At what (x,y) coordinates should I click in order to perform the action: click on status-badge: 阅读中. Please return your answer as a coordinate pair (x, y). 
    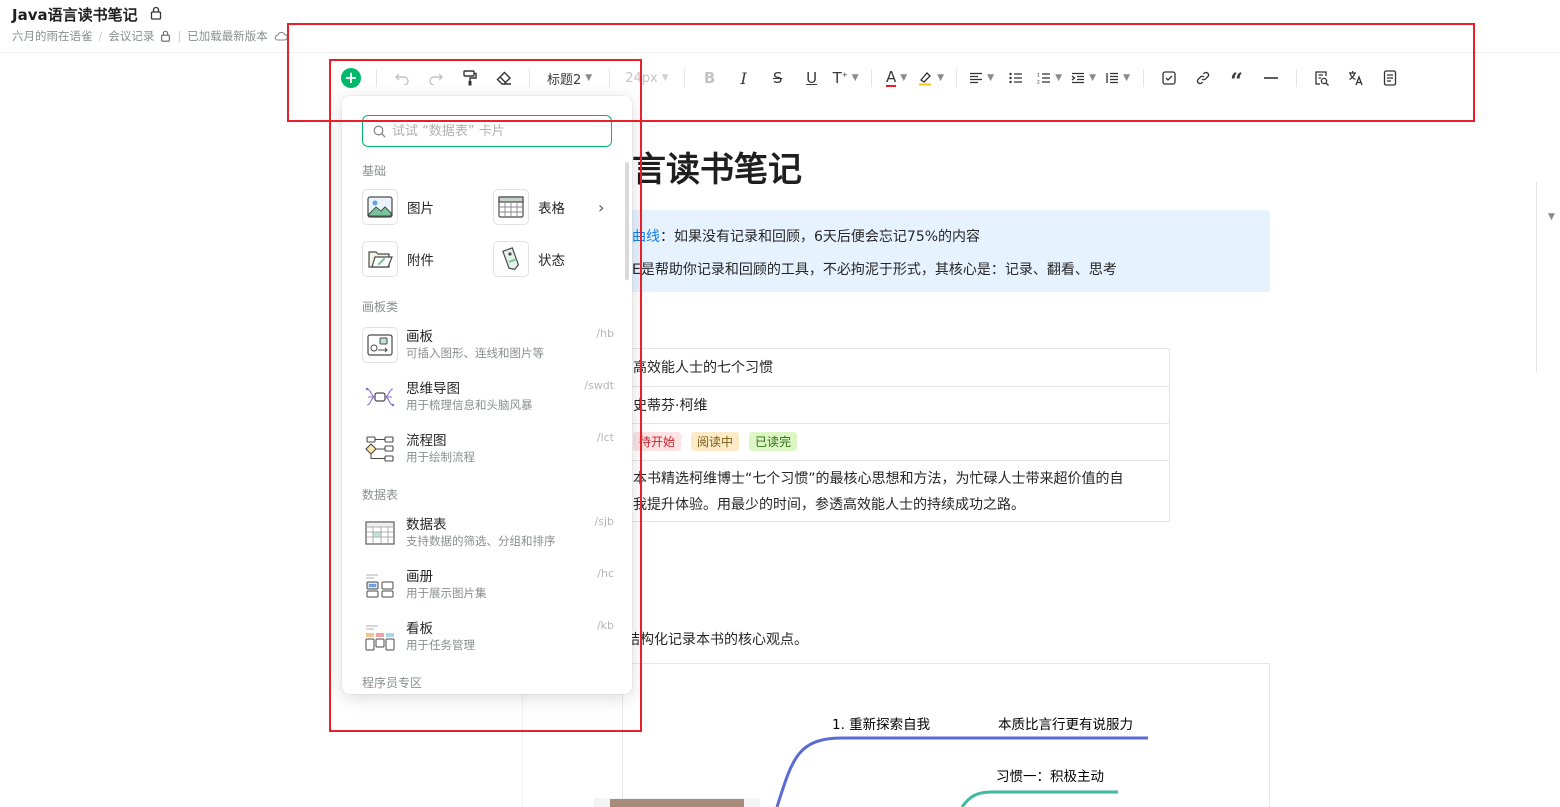
    Looking at the image, I should click on (715, 441).